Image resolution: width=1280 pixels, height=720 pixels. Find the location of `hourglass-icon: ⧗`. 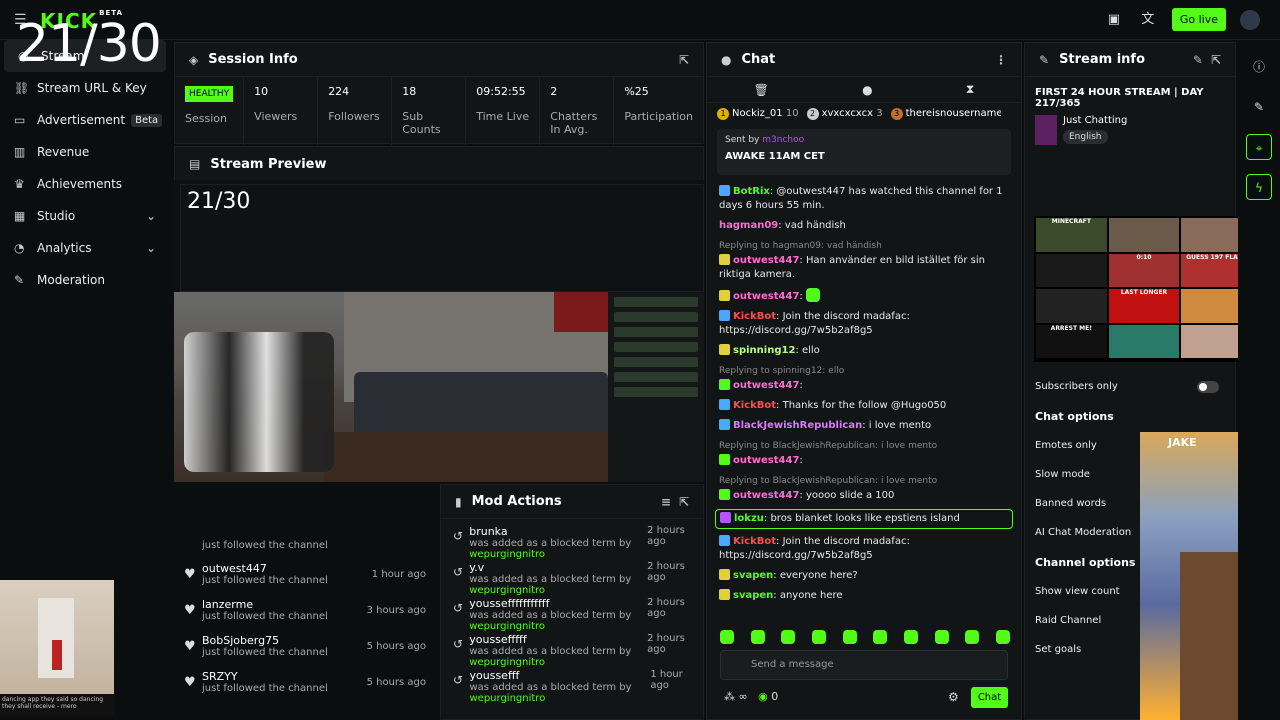

hourglass-icon: ⧗ is located at coordinates (970, 89).